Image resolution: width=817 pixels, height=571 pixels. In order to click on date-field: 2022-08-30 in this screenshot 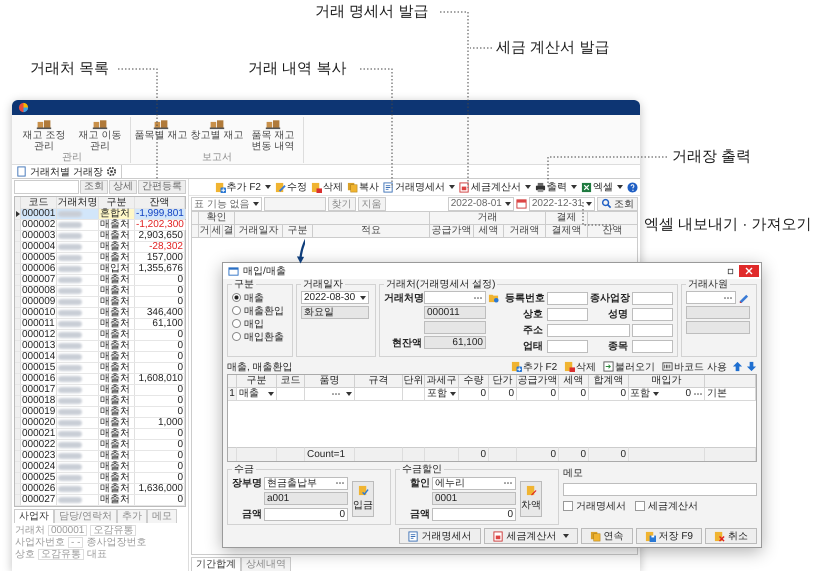, I will do `click(335, 297)`.